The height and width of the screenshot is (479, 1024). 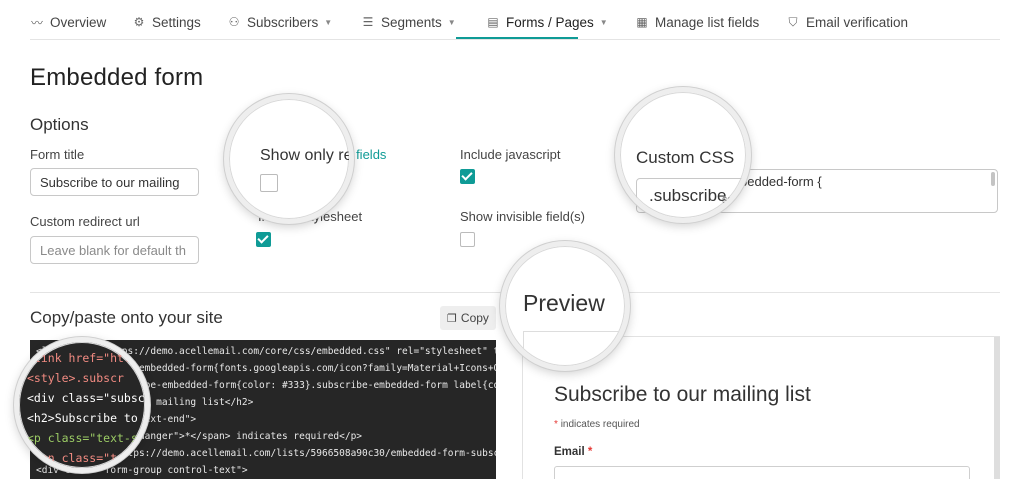 What do you see at coordinates (263, 239) in the screenshot?
I see `include-stylesheet-checkbox` at bounding box center [263, 239].